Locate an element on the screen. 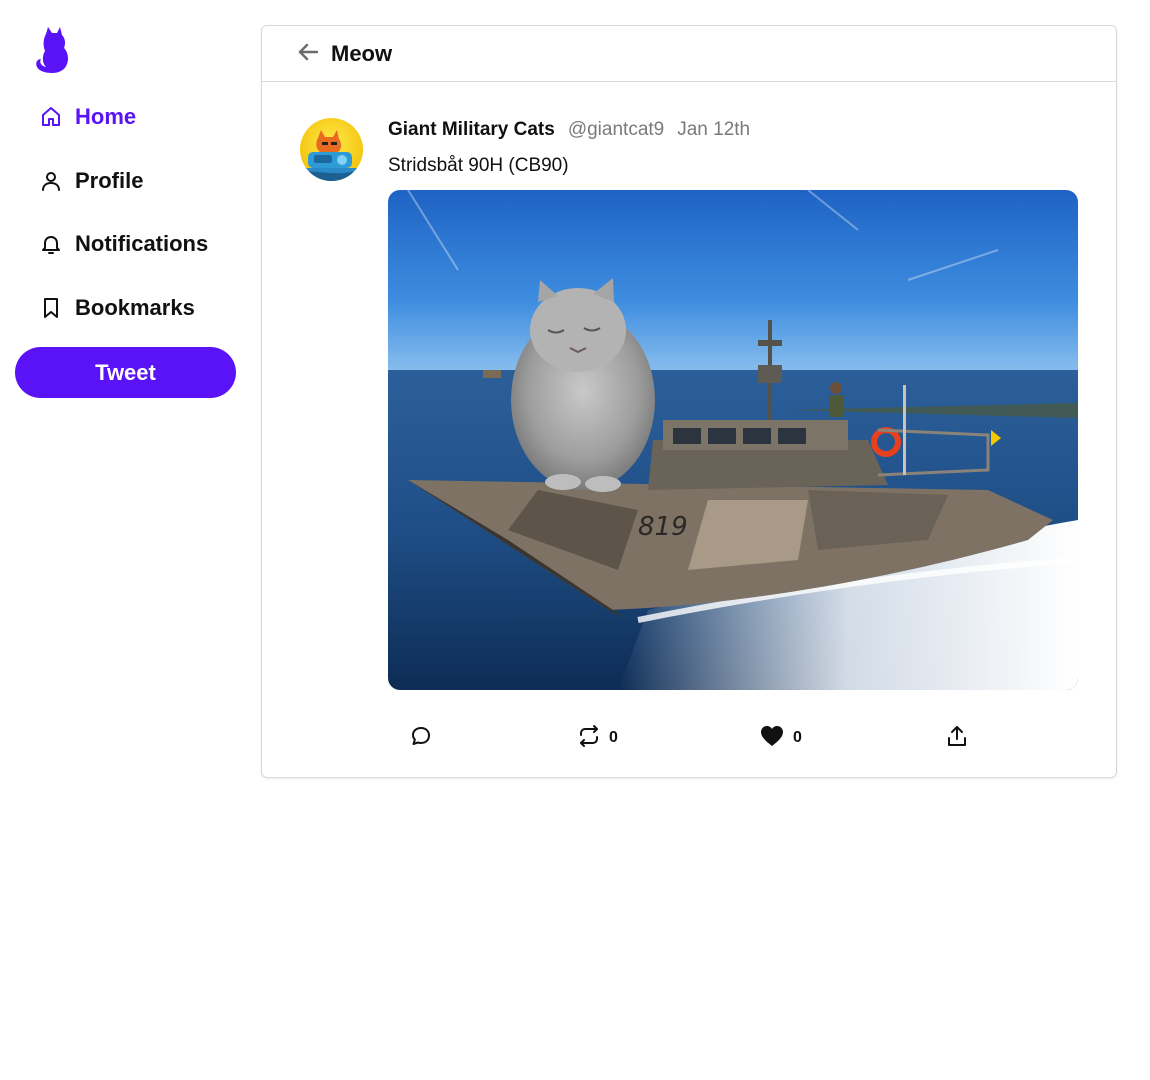 Image resolution: width=1150 pixels, height=1080 pixels. heart-icon is located at coordinates (772, 738).